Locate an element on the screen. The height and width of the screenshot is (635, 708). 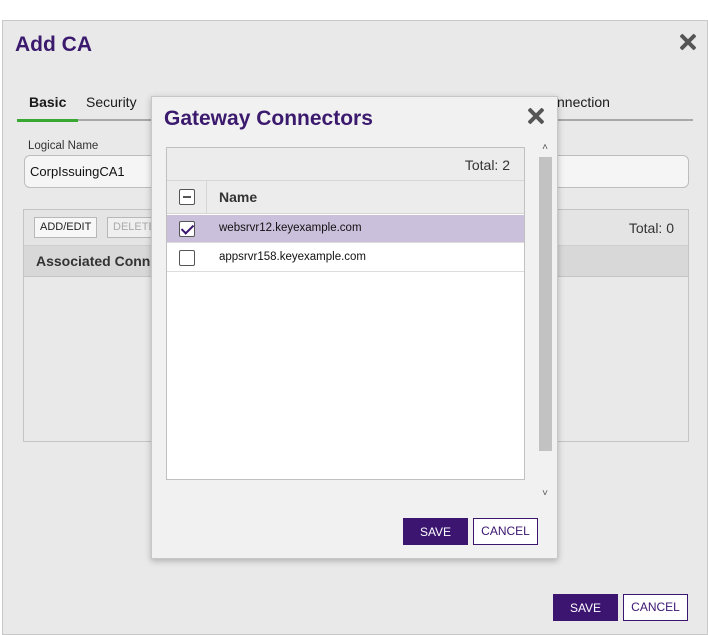
tab-connection: nnection is located at coordinates (583, 107).